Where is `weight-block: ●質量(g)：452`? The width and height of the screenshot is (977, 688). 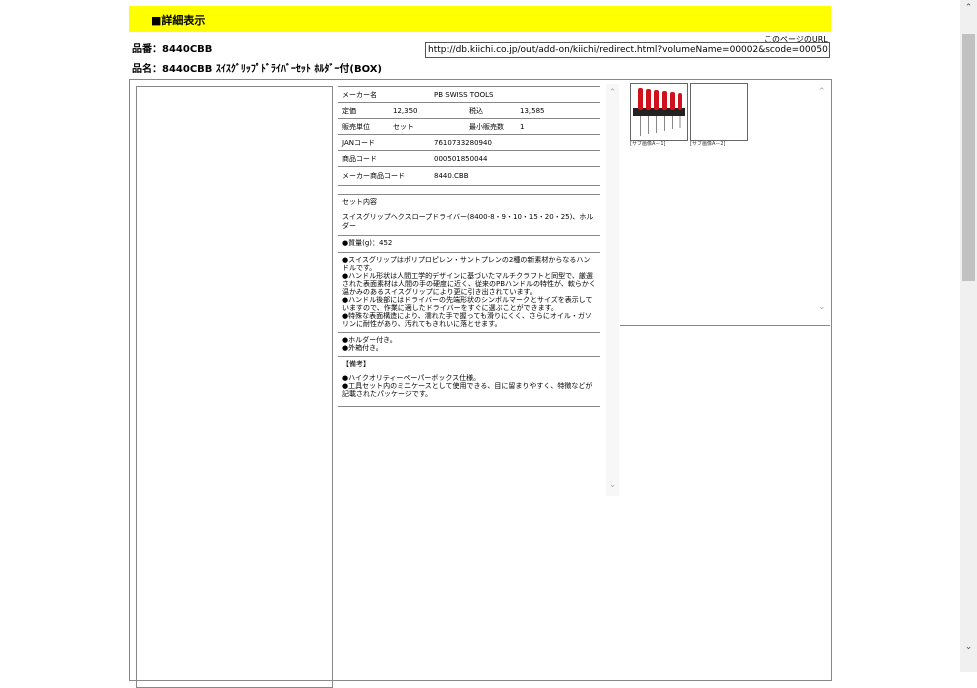
weight-block: ●質量(g)：452 is located at coordinates (469, 244).